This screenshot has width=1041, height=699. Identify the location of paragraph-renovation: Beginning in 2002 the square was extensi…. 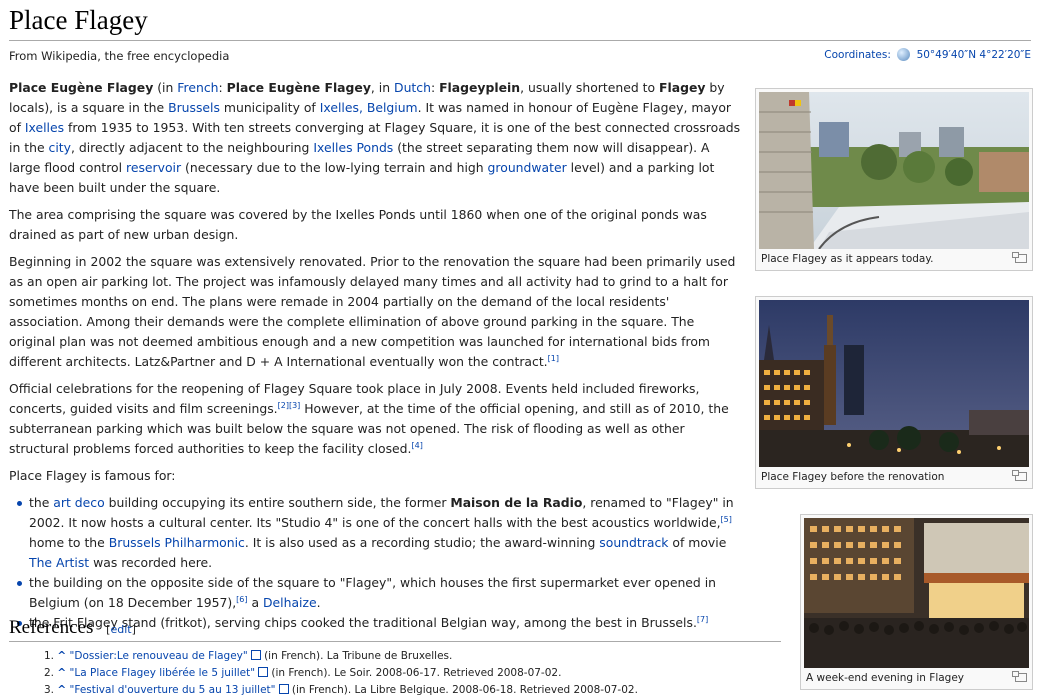
(375, 312).